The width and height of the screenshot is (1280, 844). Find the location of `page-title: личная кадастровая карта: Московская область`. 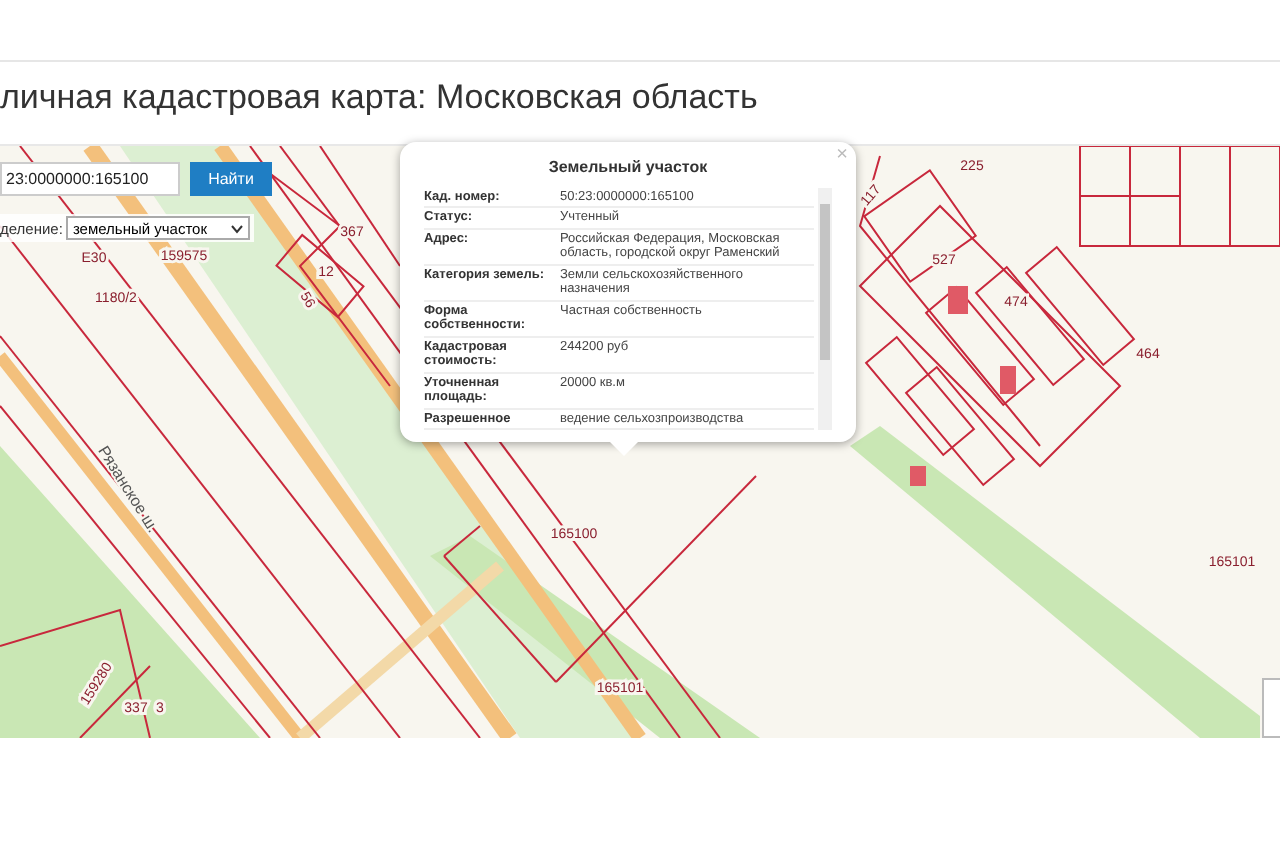

page-title: личная кадастровая карта: Московская область is located at coordinates (380, 98).